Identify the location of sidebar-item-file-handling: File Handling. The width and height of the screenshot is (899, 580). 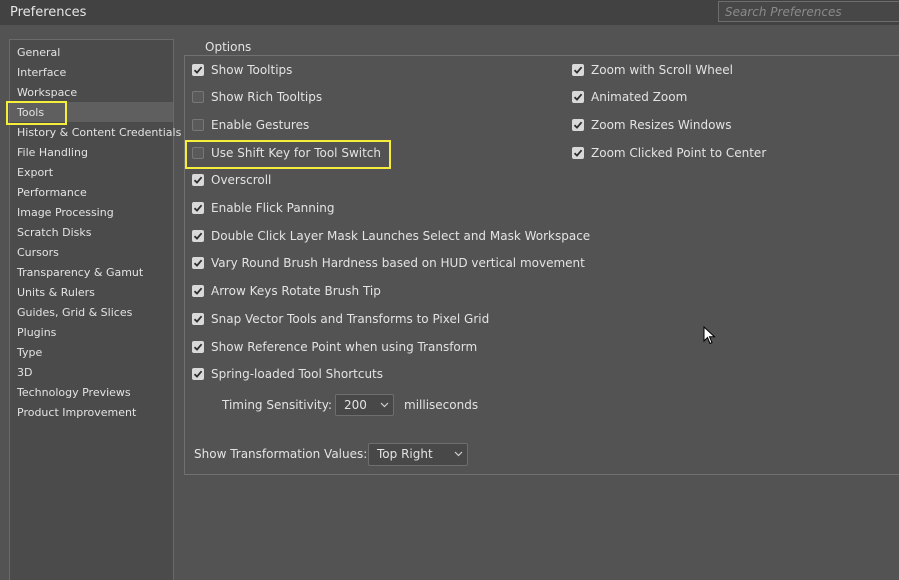
(91, 152).